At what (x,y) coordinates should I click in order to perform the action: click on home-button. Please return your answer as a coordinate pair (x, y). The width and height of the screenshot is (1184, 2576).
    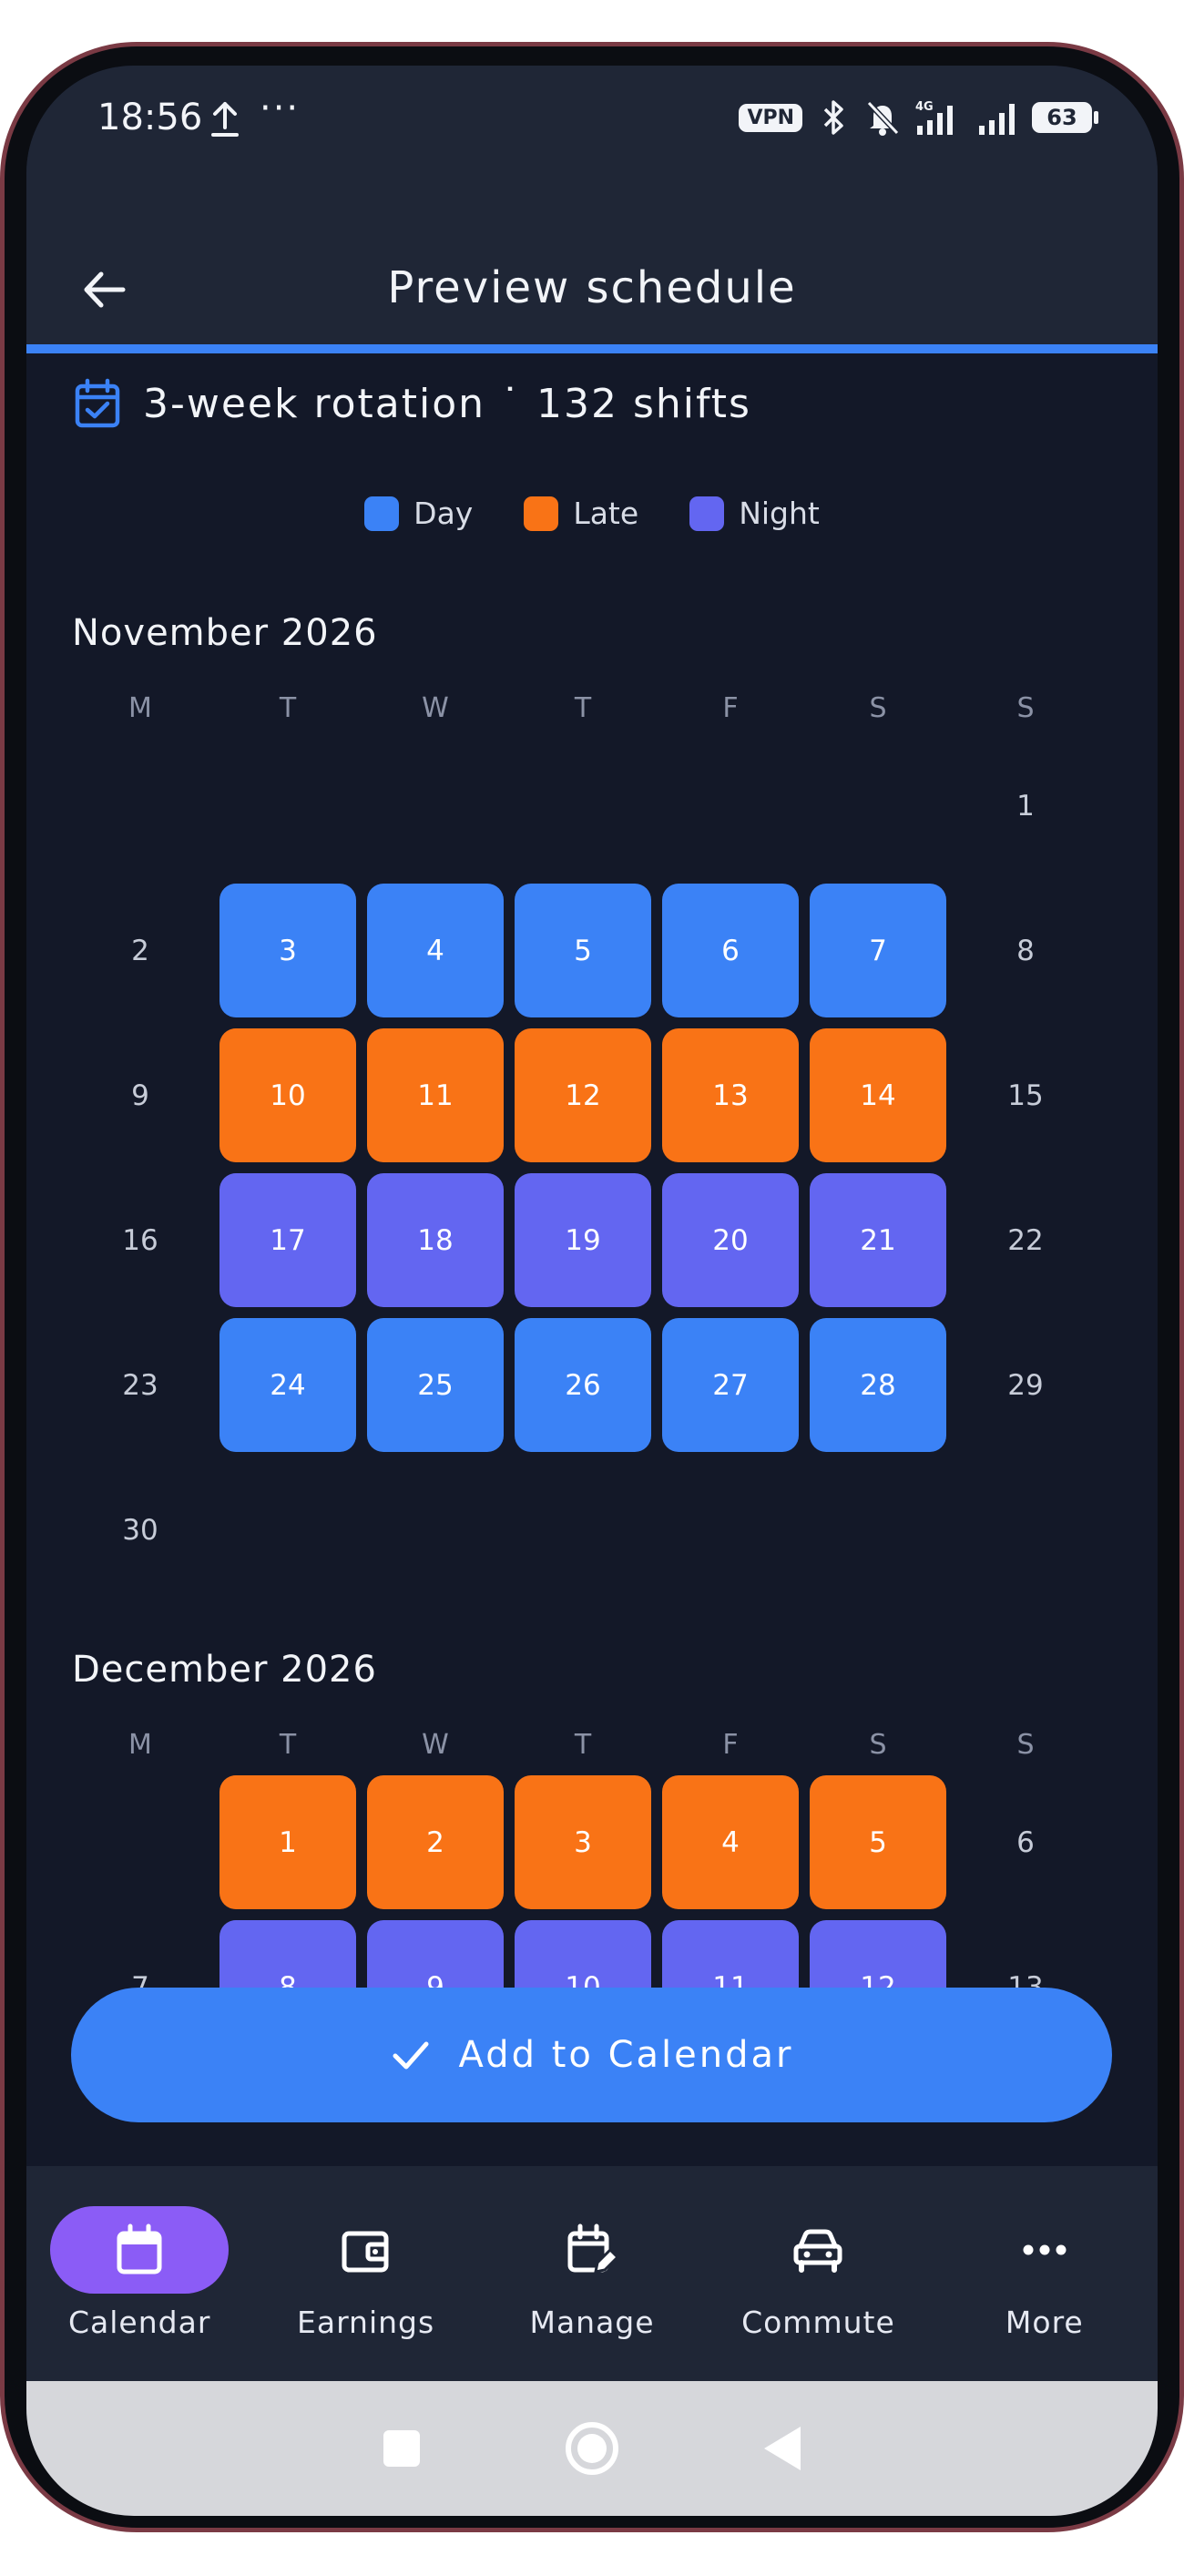
    Looking at the image, I should click on (592, 2448).